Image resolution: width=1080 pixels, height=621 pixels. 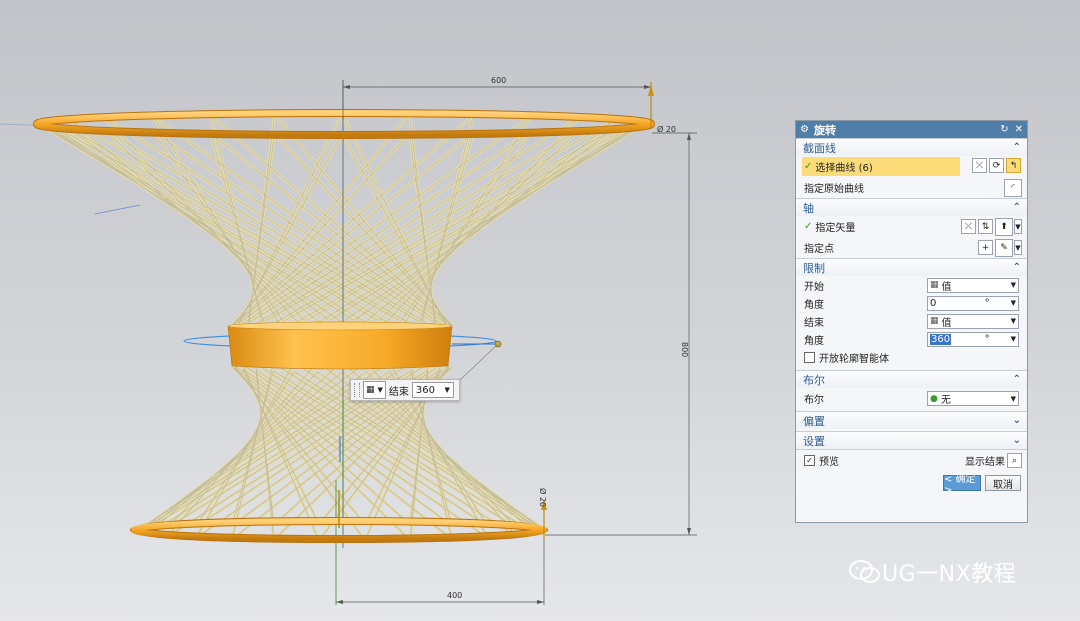 What do you see at coordinates (911, 321) in the screenshot?
I see `end-row: 结束 ▦ 值 ▼` at bounding box center [911, 321].